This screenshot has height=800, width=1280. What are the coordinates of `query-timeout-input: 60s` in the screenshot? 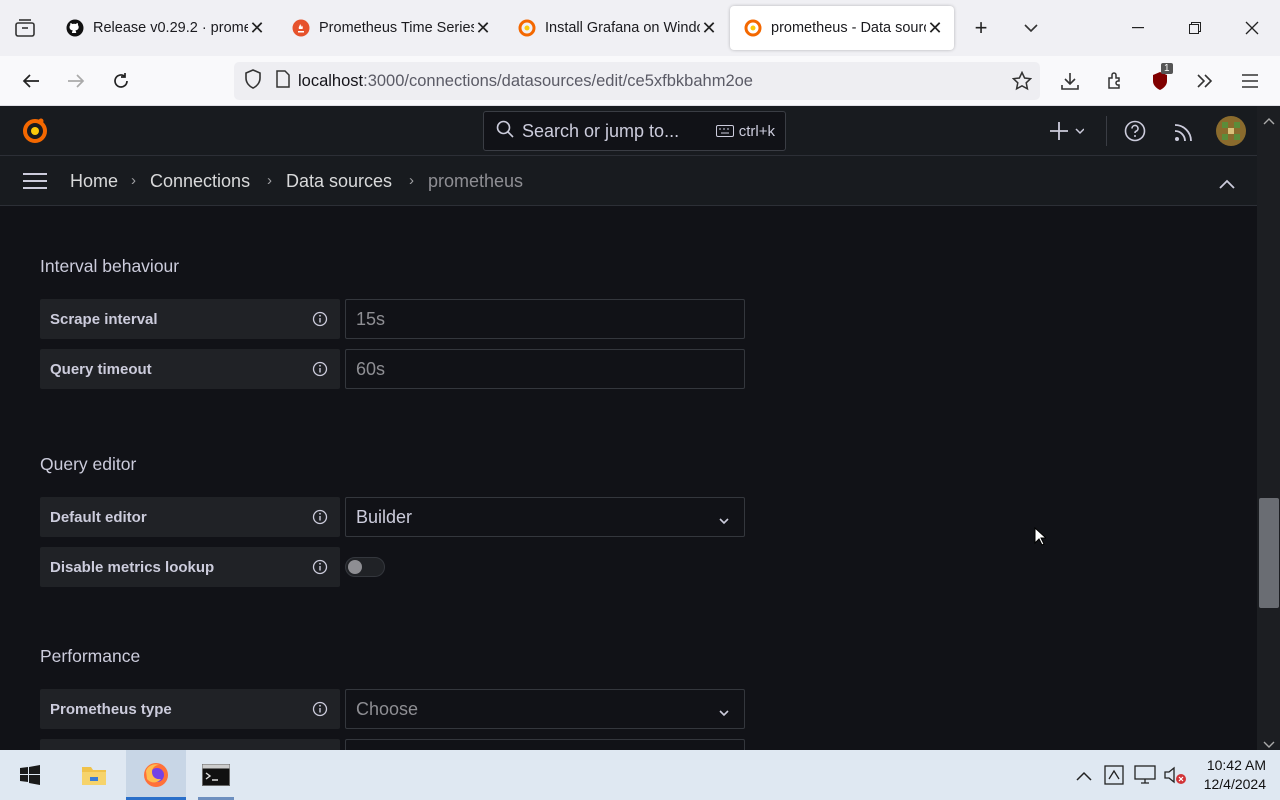 It's located at (545, 369).